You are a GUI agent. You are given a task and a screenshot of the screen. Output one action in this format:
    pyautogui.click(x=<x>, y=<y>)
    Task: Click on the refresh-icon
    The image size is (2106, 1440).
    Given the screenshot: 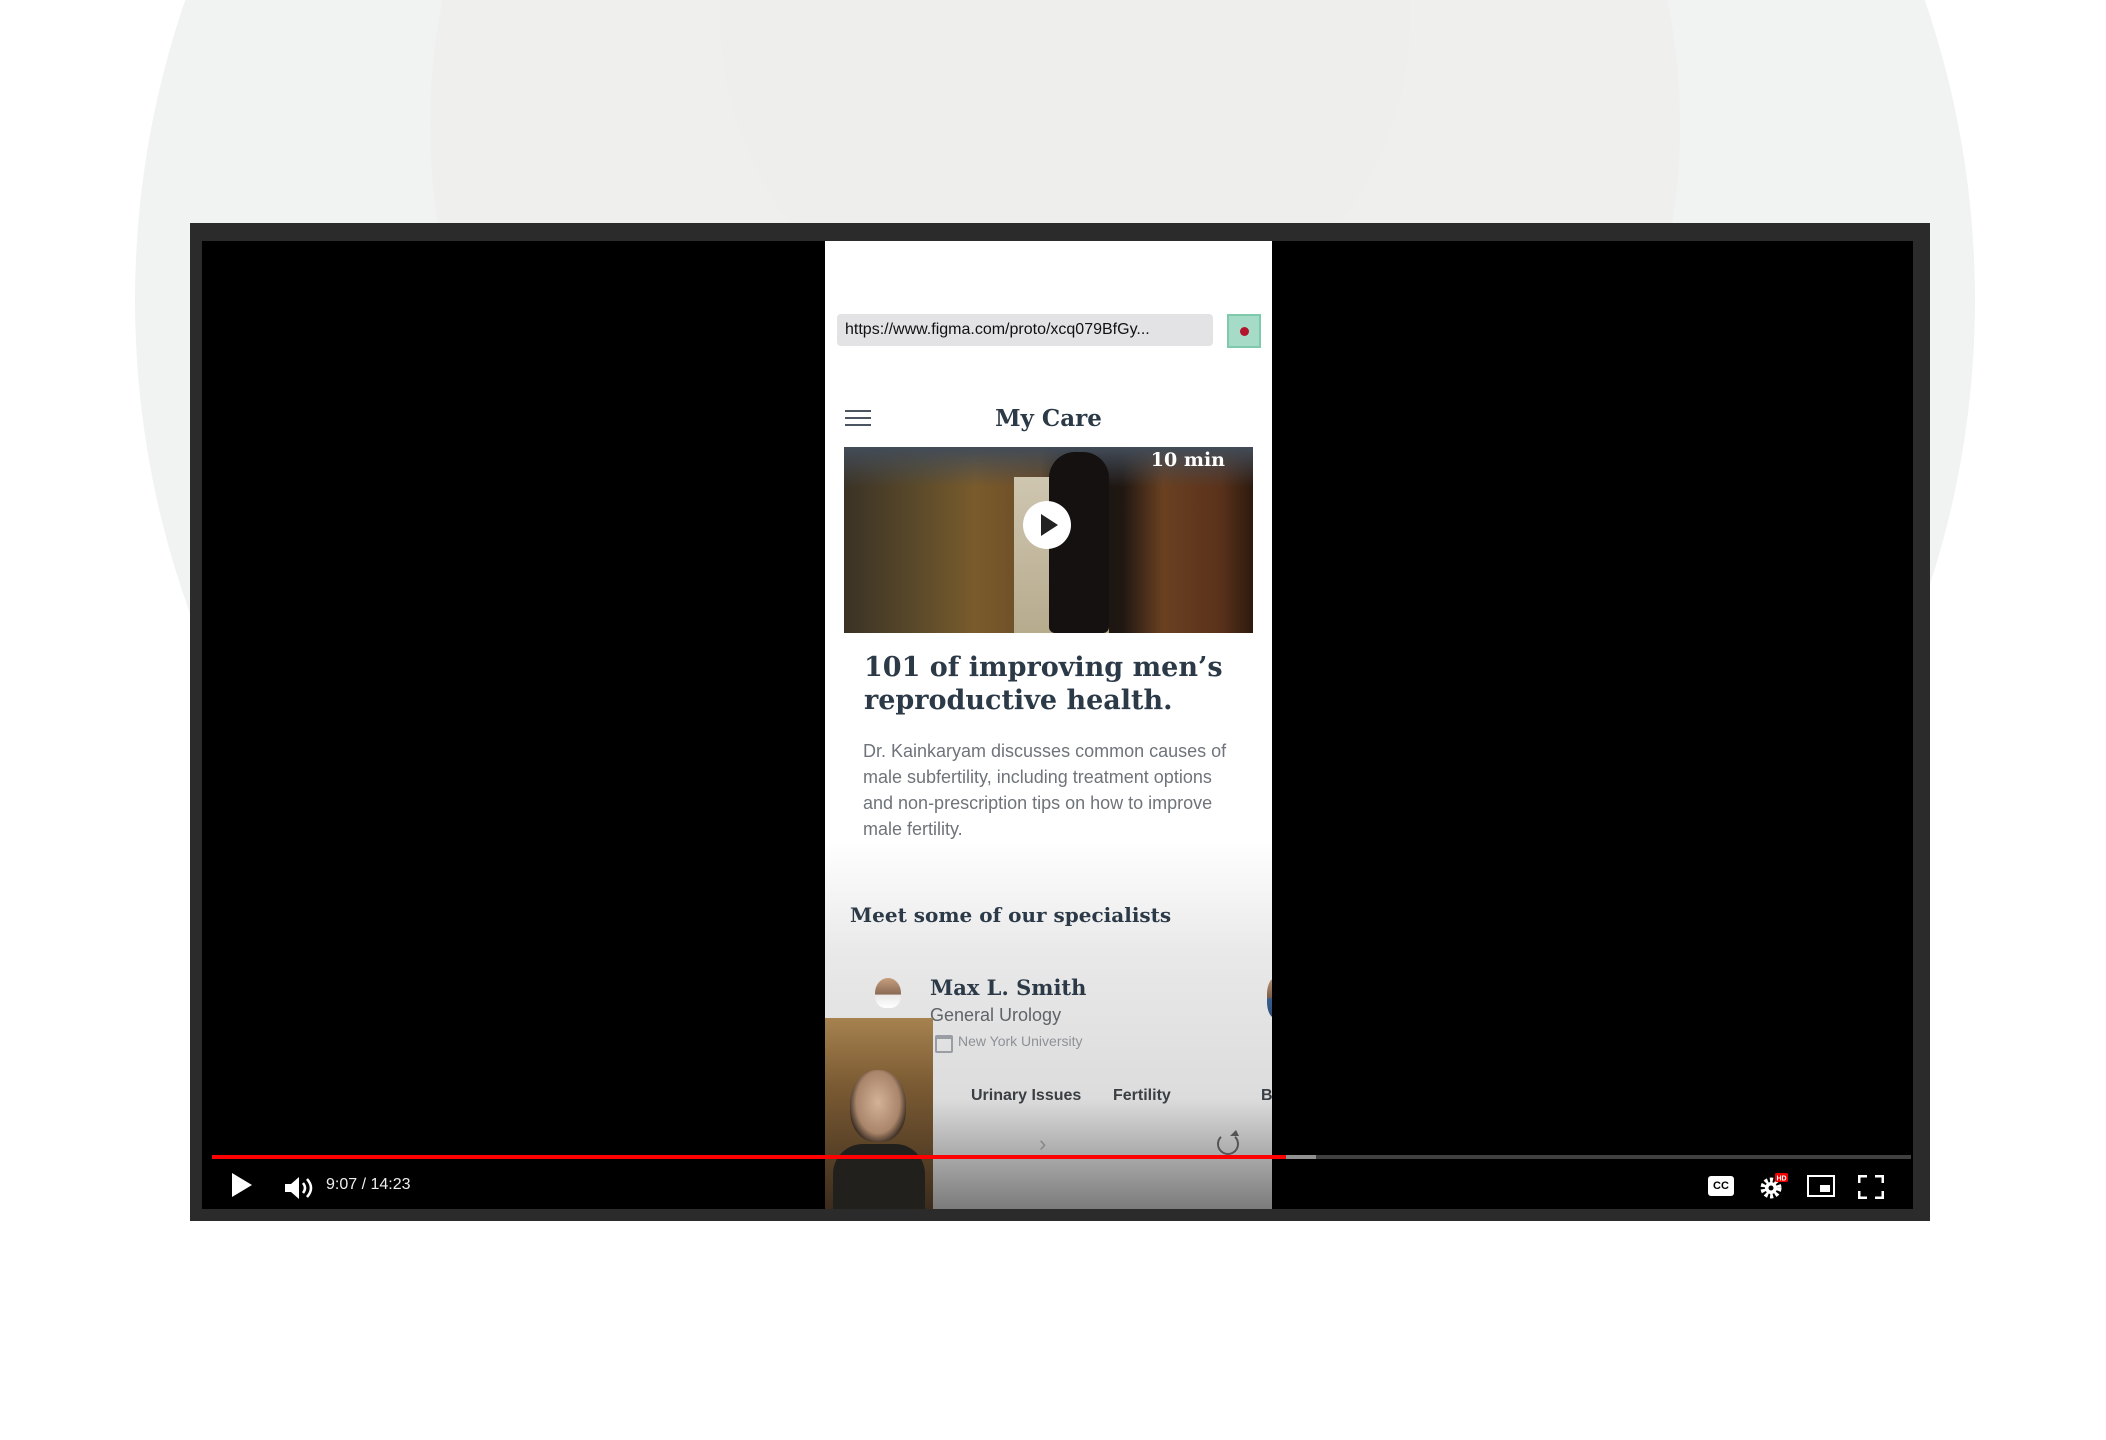 What is the action you would take?
    pyautogui.click(x=1228, y=1142)
    